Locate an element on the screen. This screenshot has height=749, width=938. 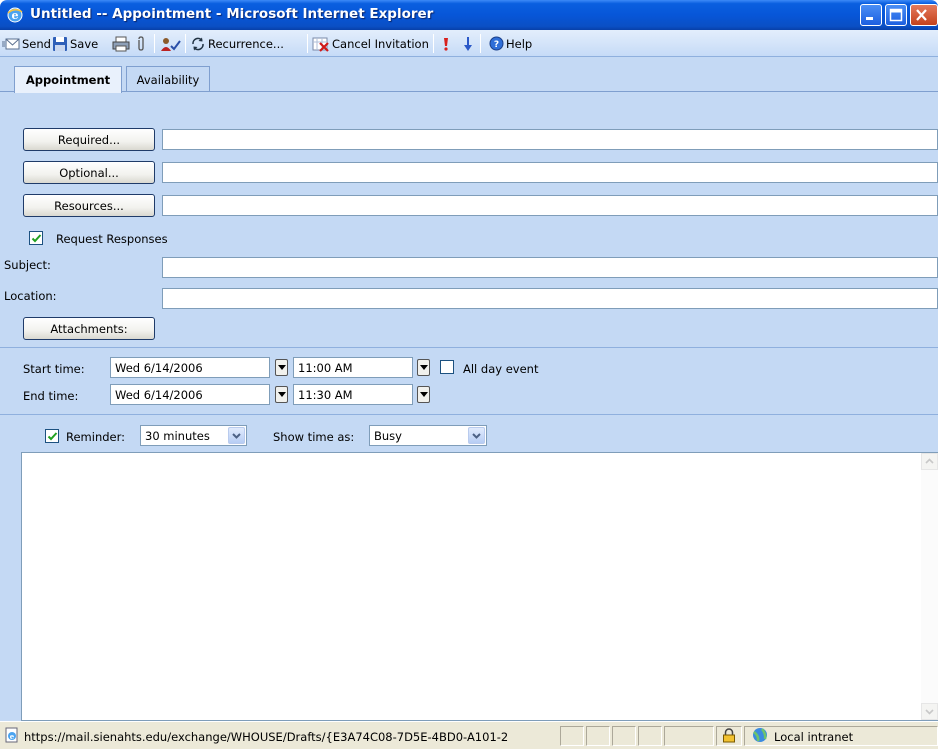
end-time-value: 11:30 AM is located at coordinates (325, 395).